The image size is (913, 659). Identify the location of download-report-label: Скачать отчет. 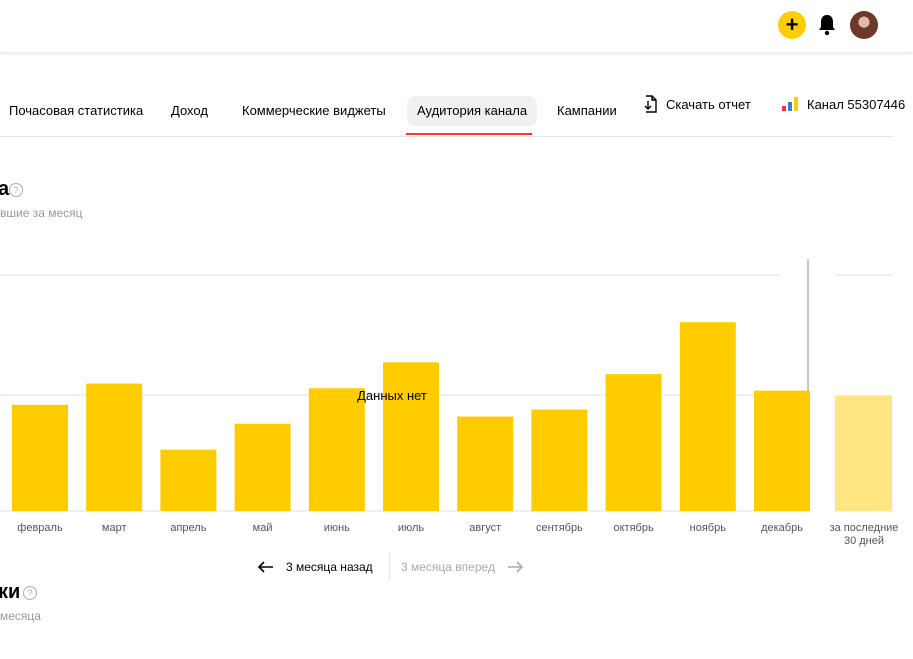
(708, 104).